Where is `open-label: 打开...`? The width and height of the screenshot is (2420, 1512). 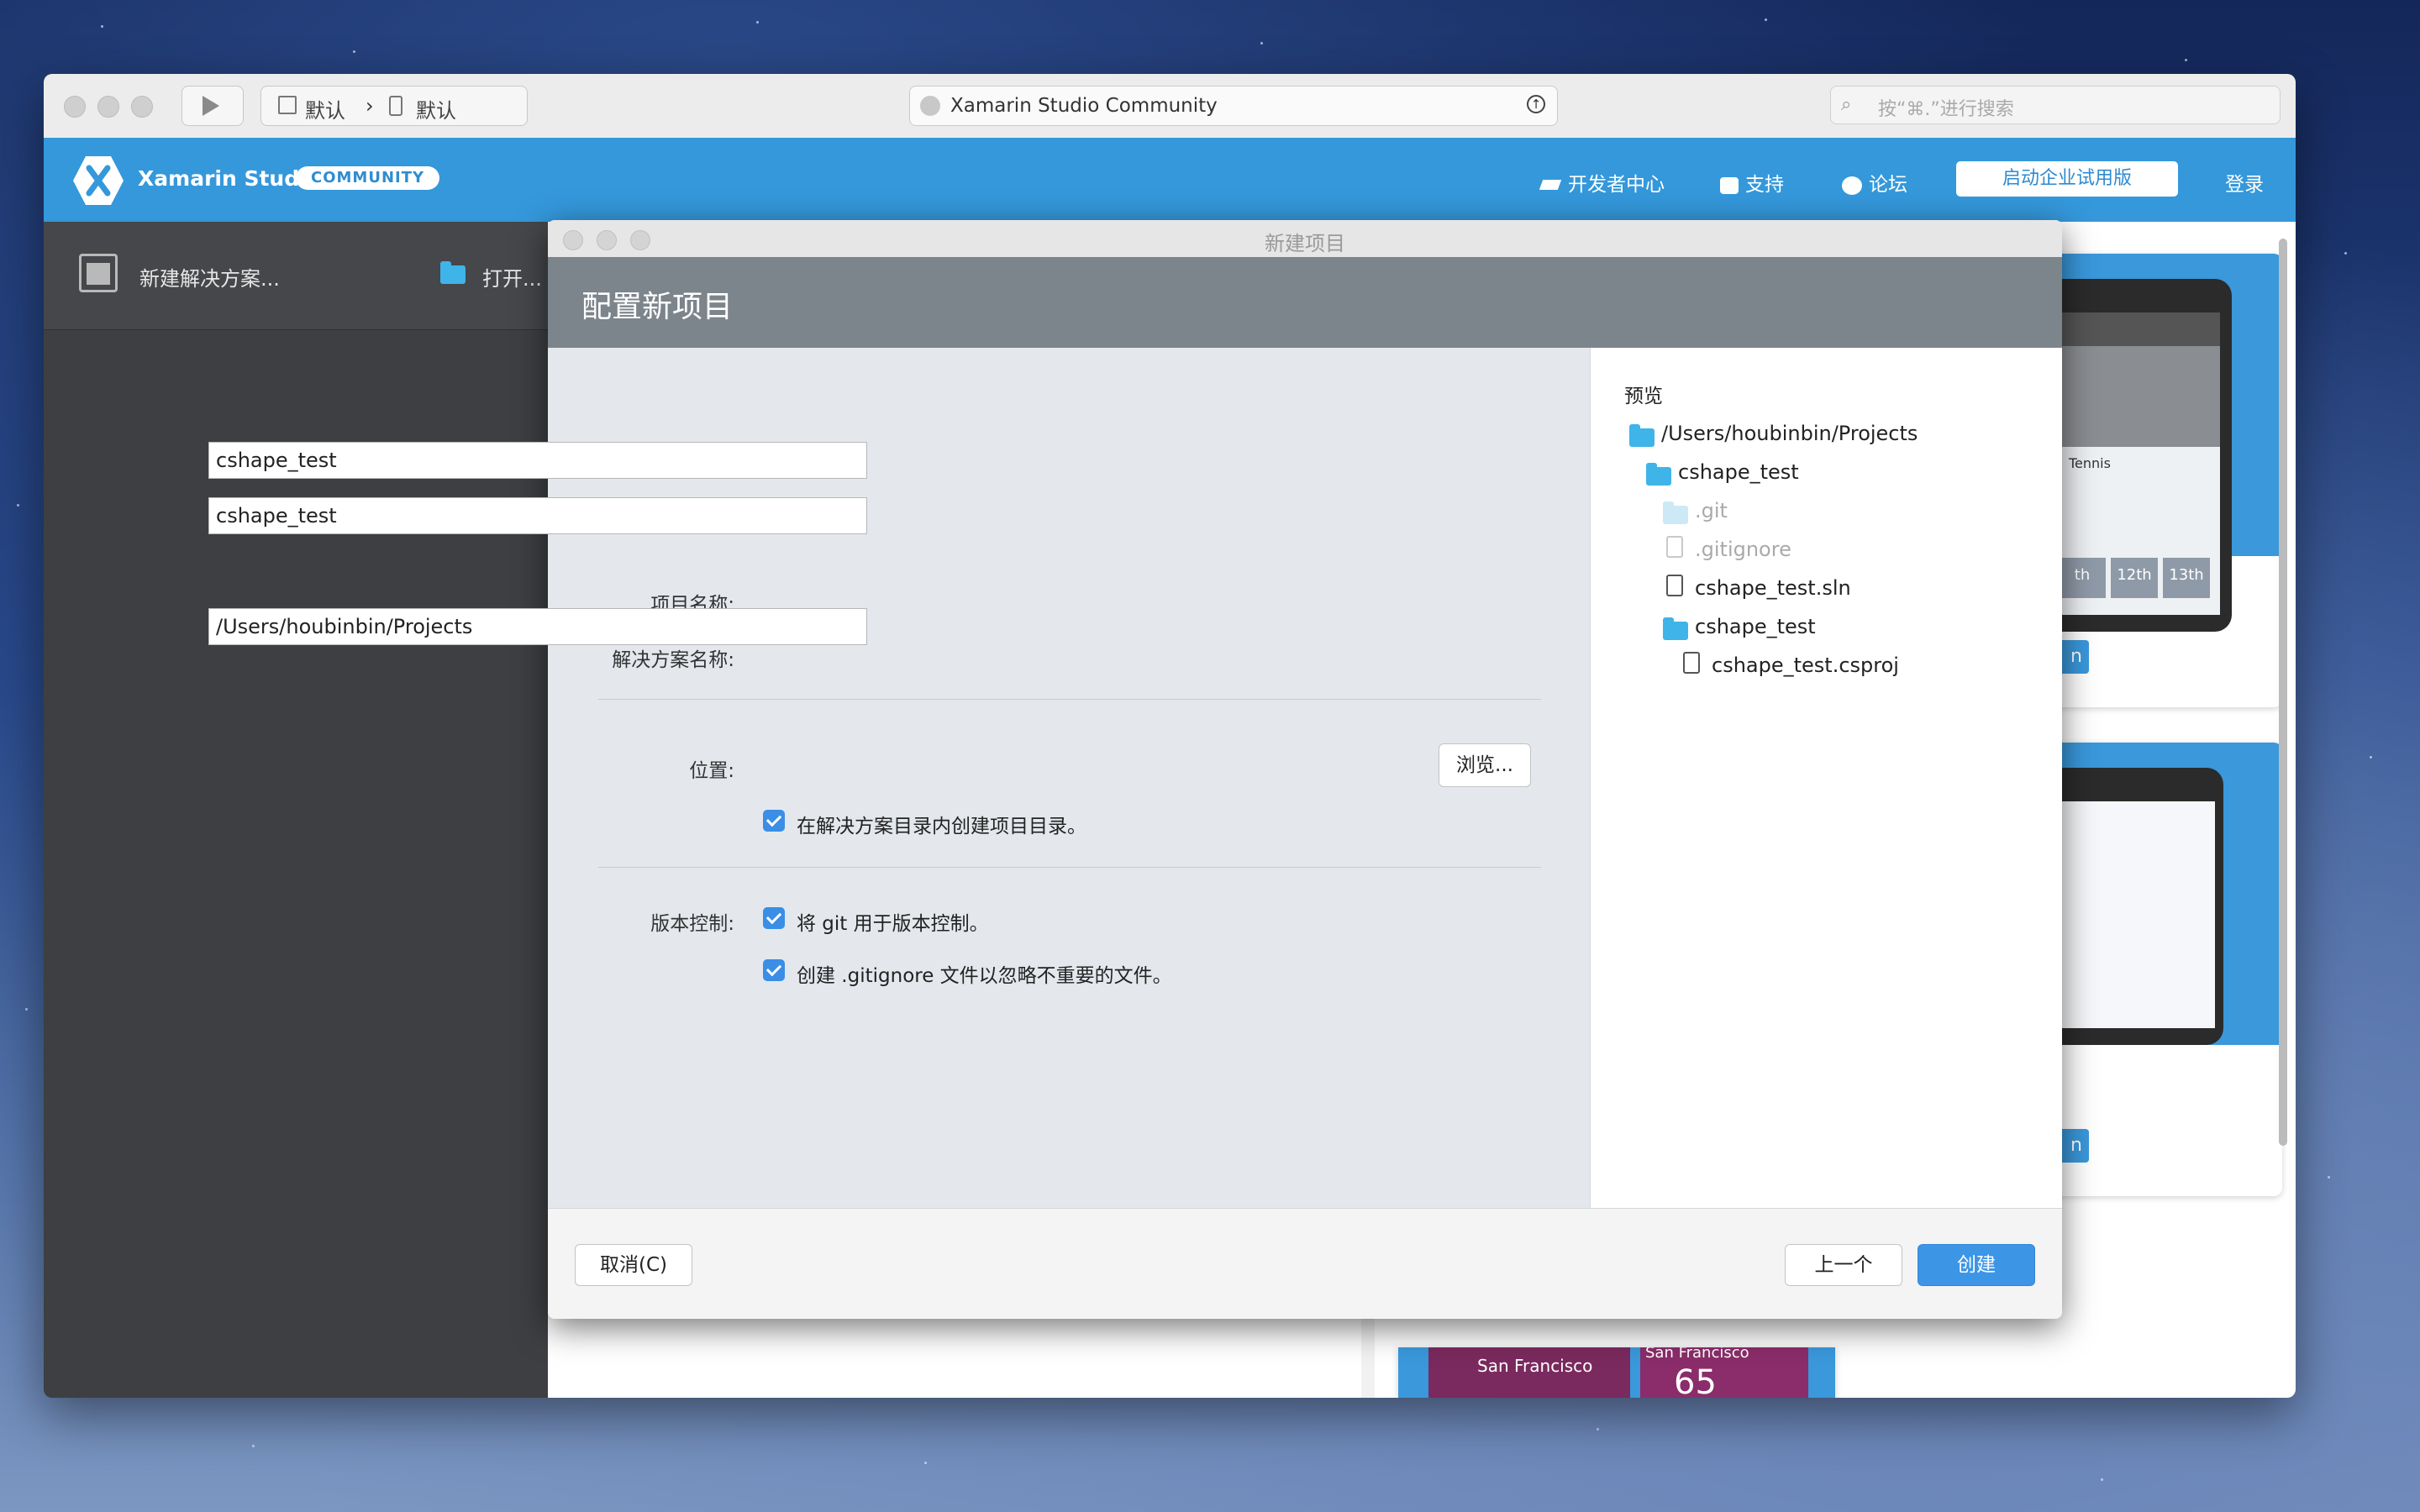
open-label: 打开... is located at coordinates (512, 279).